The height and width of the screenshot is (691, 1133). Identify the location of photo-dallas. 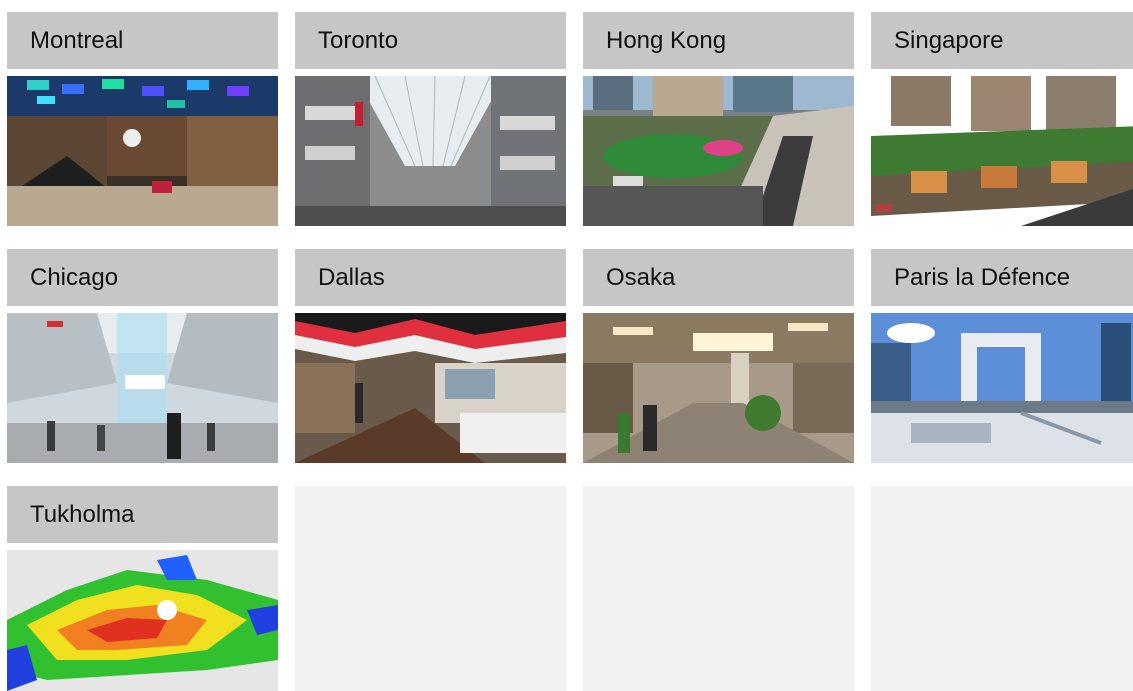
(430, 388).